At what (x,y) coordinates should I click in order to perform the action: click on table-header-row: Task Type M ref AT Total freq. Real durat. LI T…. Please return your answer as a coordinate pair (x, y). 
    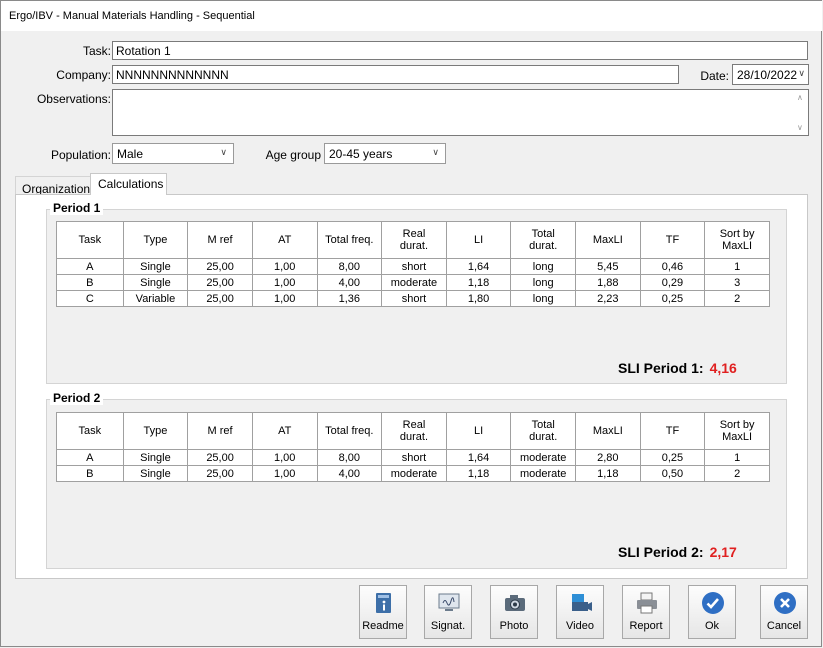
    Looking at the image, I should click on (413, 240).